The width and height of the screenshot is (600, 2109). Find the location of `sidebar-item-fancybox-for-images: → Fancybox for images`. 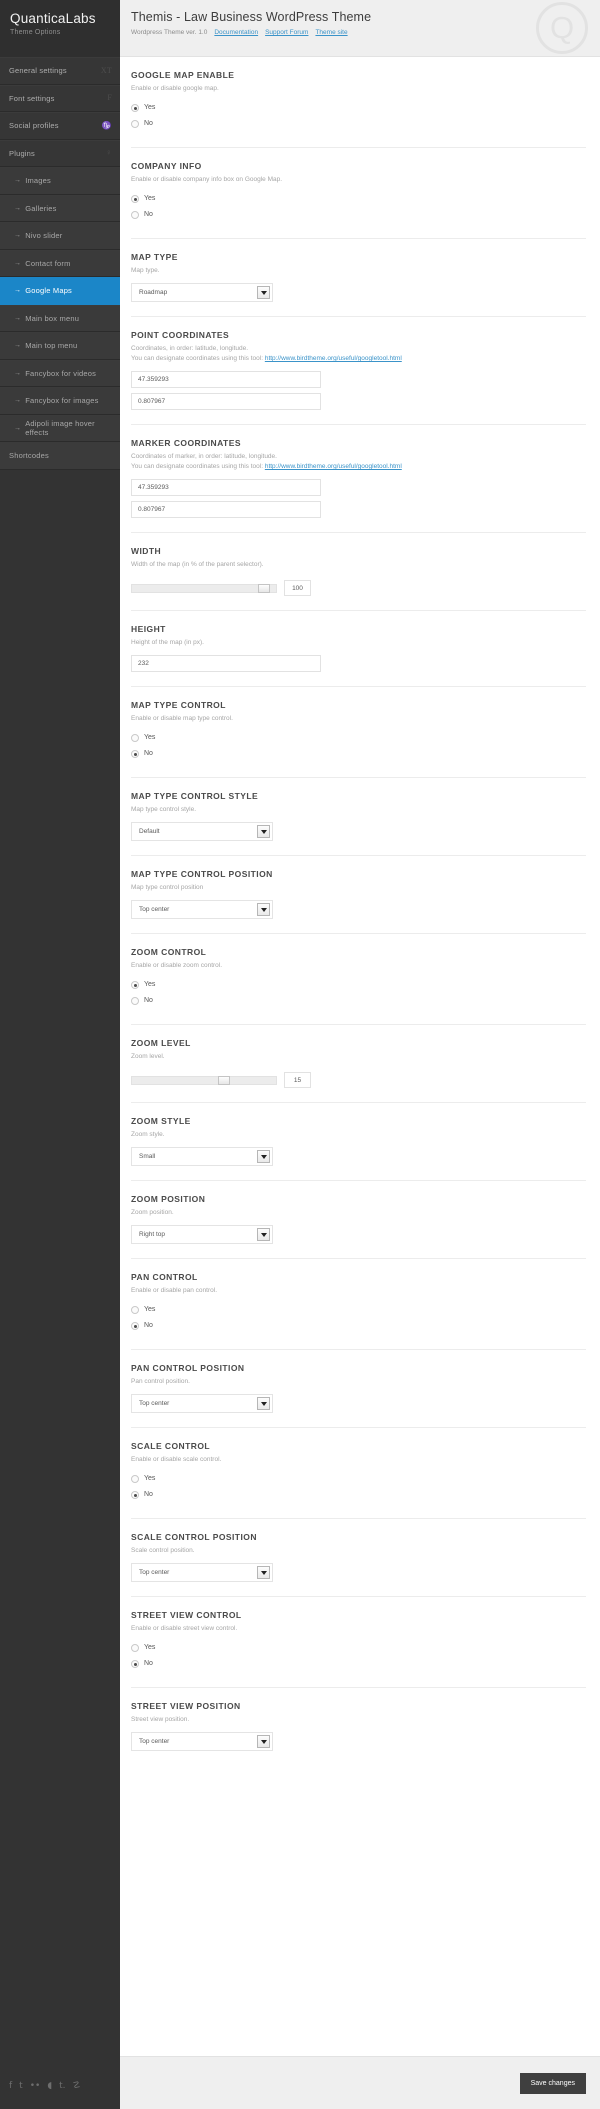

sidebar-item-fancybox-for-images: → Fancybox for images is located at coordinates (60, 401).